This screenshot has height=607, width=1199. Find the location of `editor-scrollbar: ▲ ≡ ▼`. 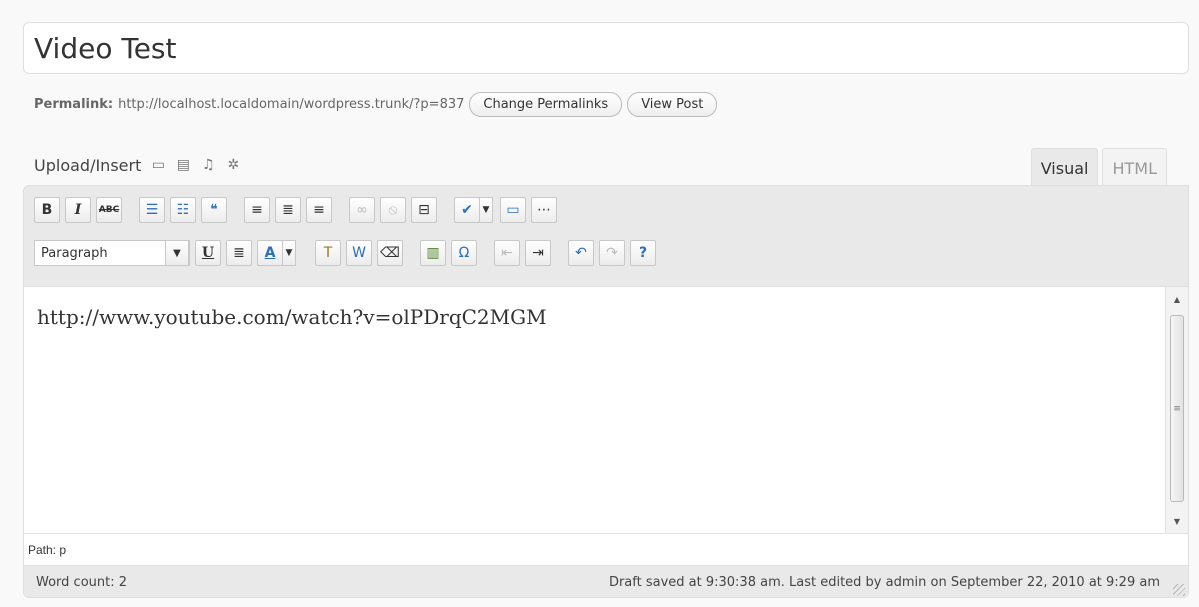

editor-scrollbar: ▲ ≡ ▼ is located at coordinates (1176, 409).